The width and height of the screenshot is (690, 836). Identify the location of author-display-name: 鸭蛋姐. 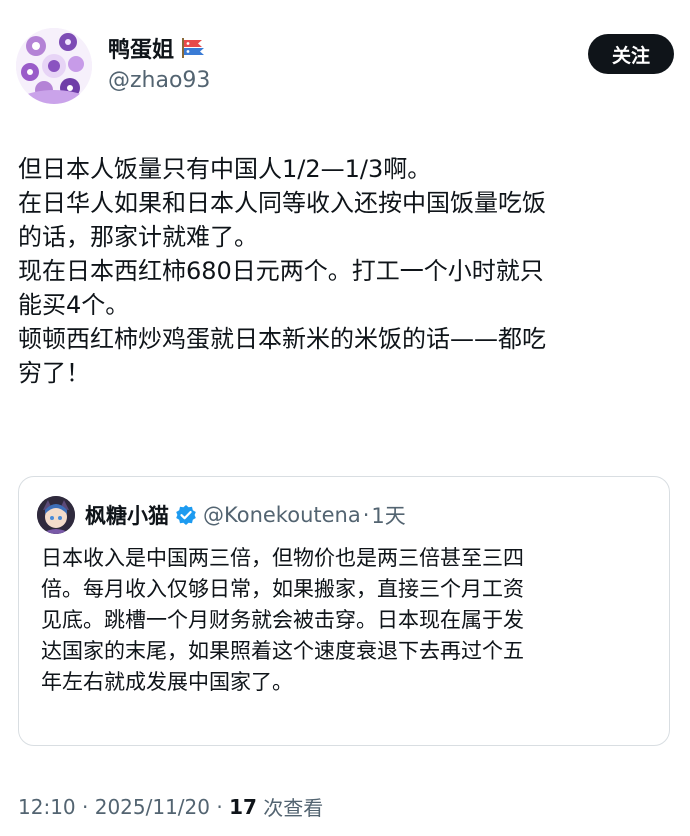
(141, 48).